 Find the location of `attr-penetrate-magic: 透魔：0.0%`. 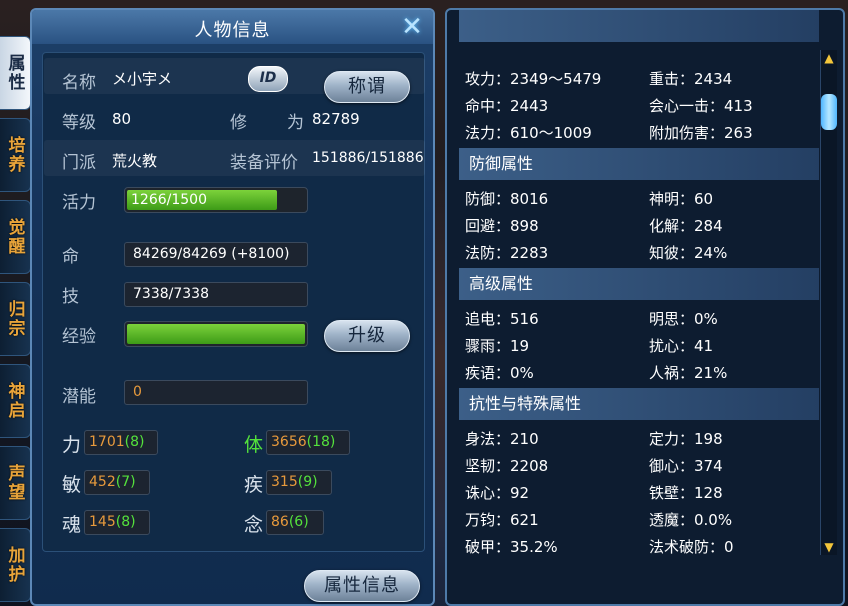

attr-penetrate-magic: 透魔：0.0% is located at coordinates (691, 520).